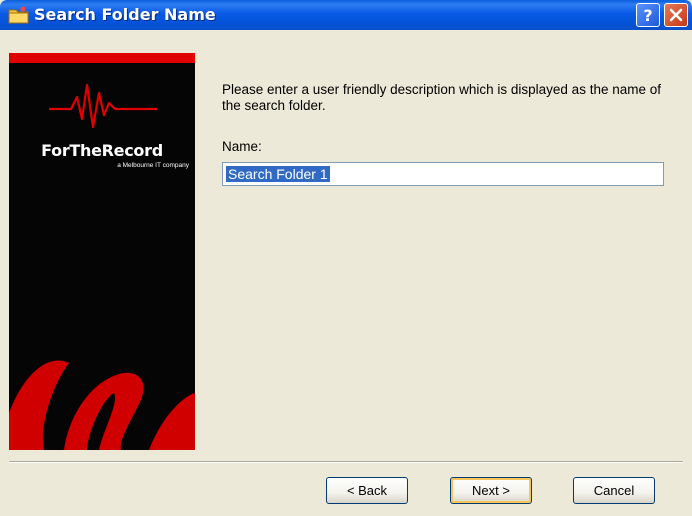 The image size is (692, 516). I want to click on waveform-logo-icon, so click(103, 106).